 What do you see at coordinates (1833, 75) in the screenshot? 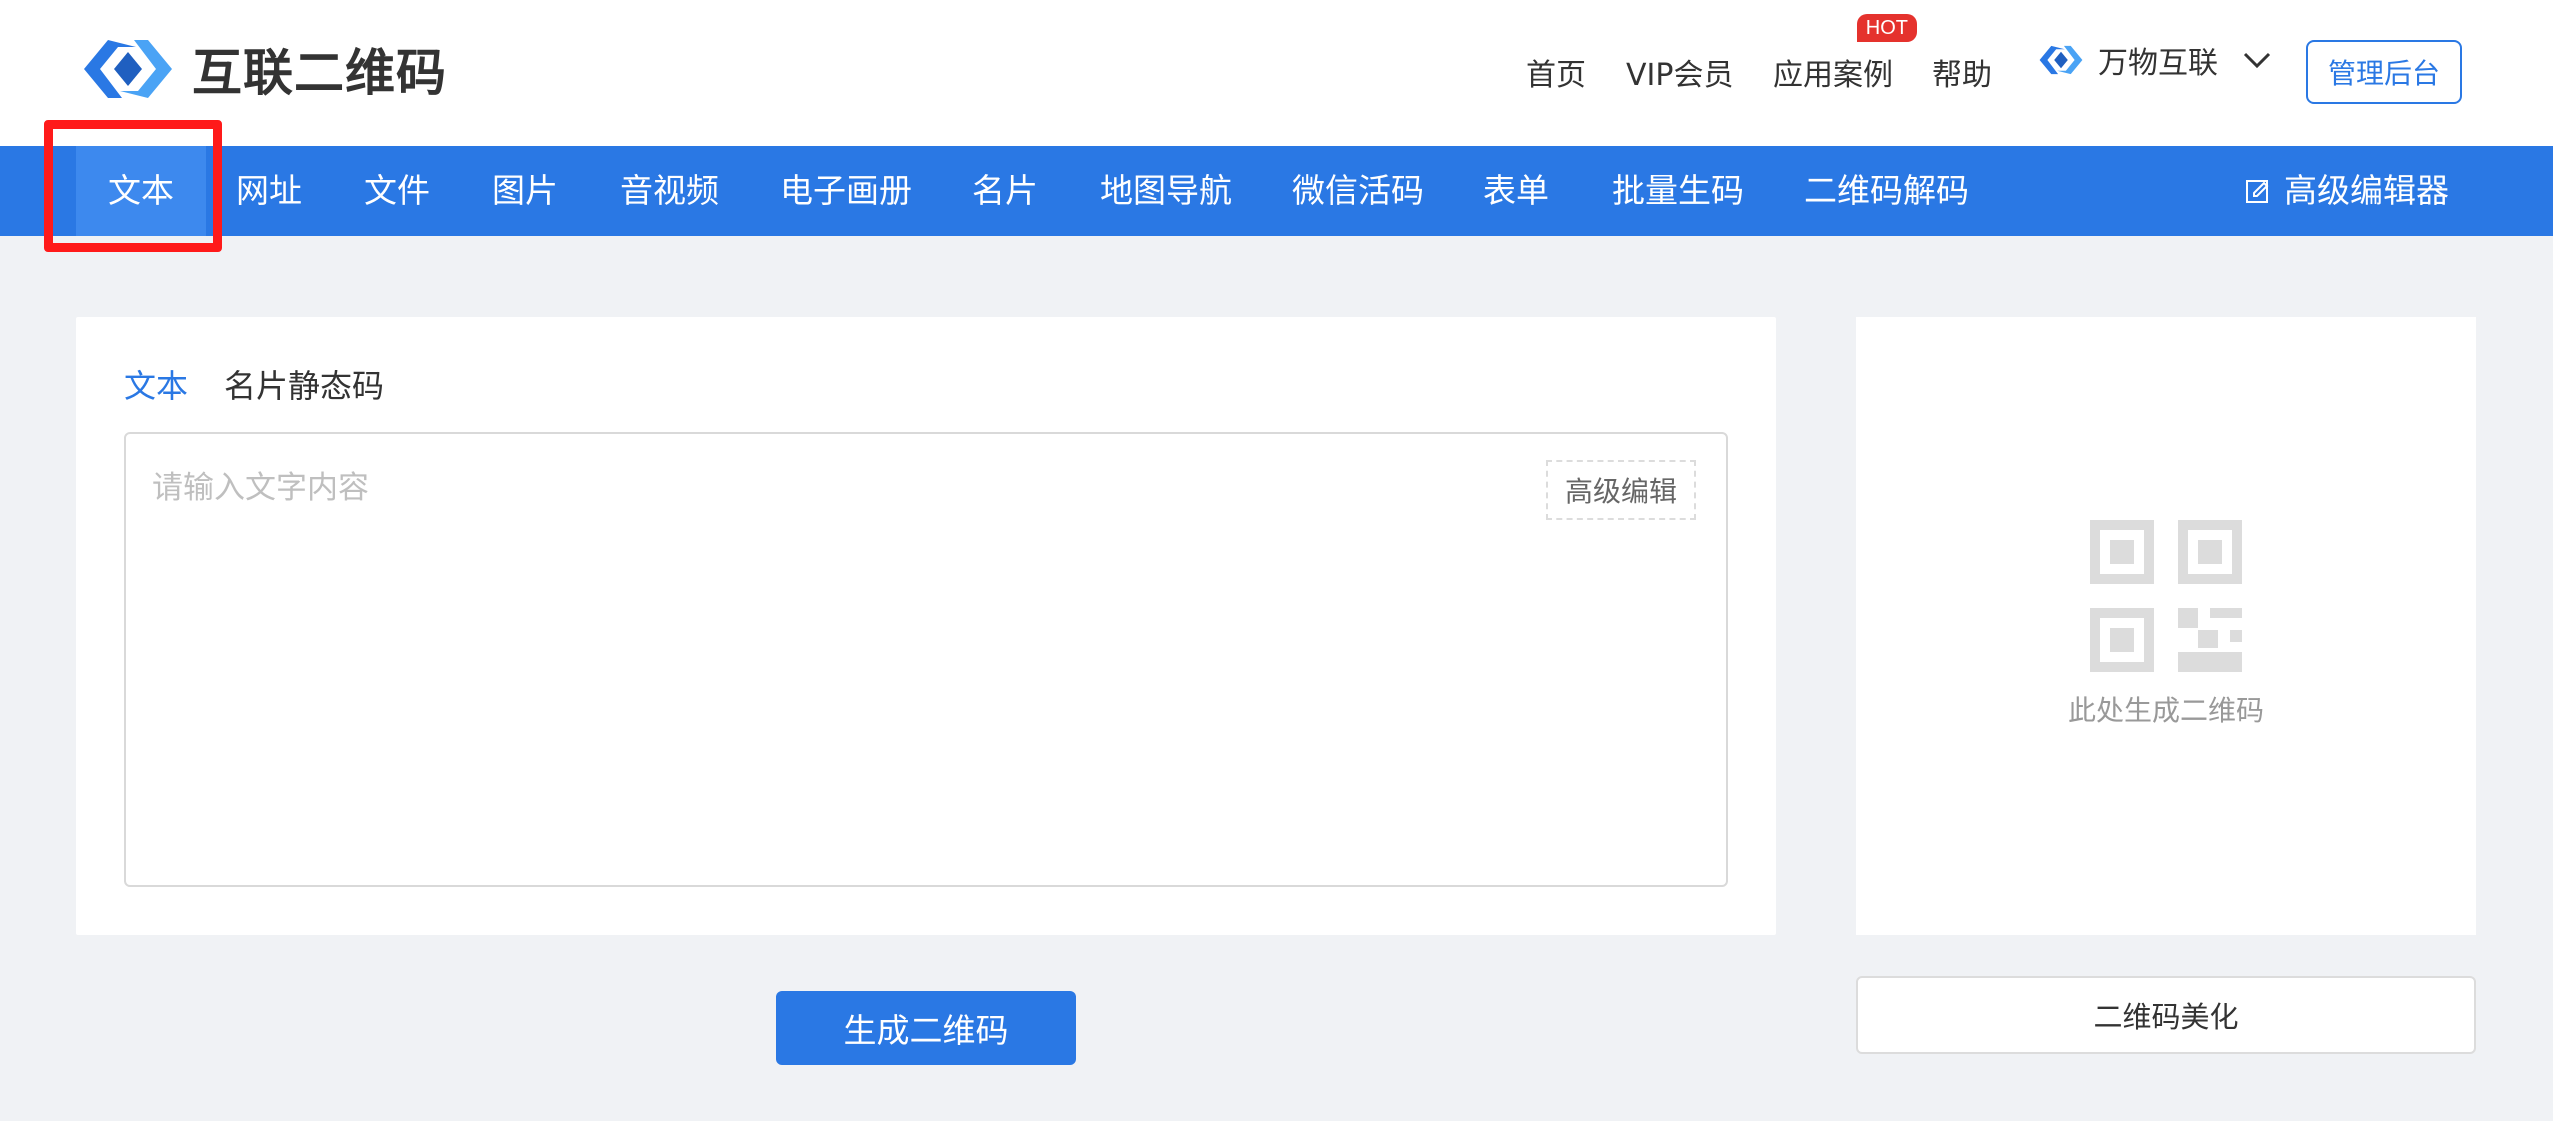
I see `nav-cases-label: 应用案例` at bounding box center [1833, 75].